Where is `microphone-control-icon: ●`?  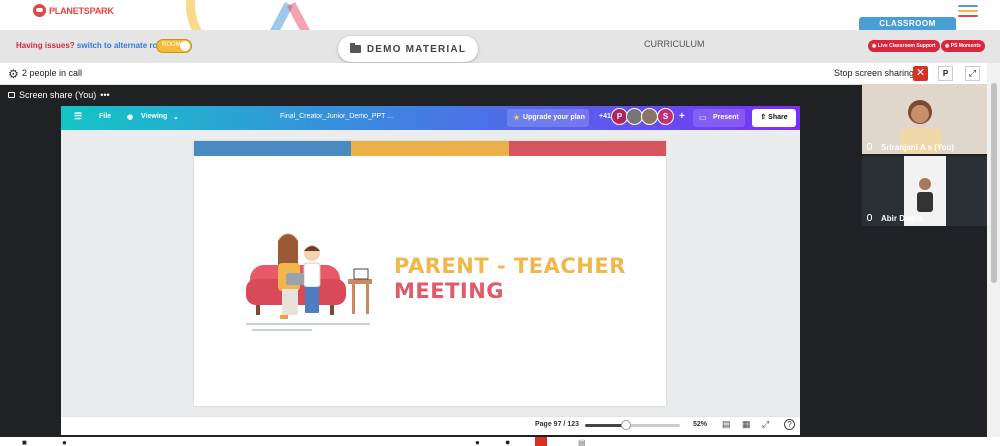 microphone-control-icon: ● is located at coordinates (64, 442).